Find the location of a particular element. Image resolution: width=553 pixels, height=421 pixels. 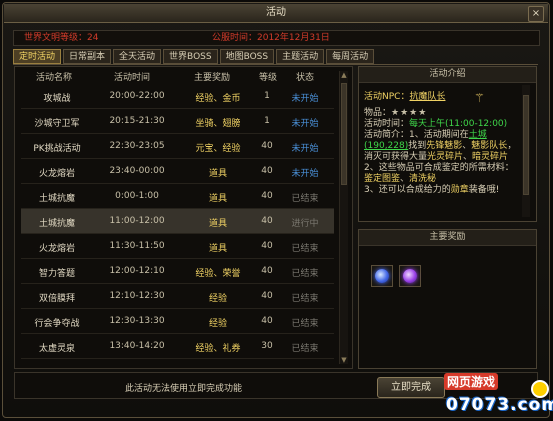

notice-text: 此活动无法使用立即完成功能 is located at coordinates (184, 389).